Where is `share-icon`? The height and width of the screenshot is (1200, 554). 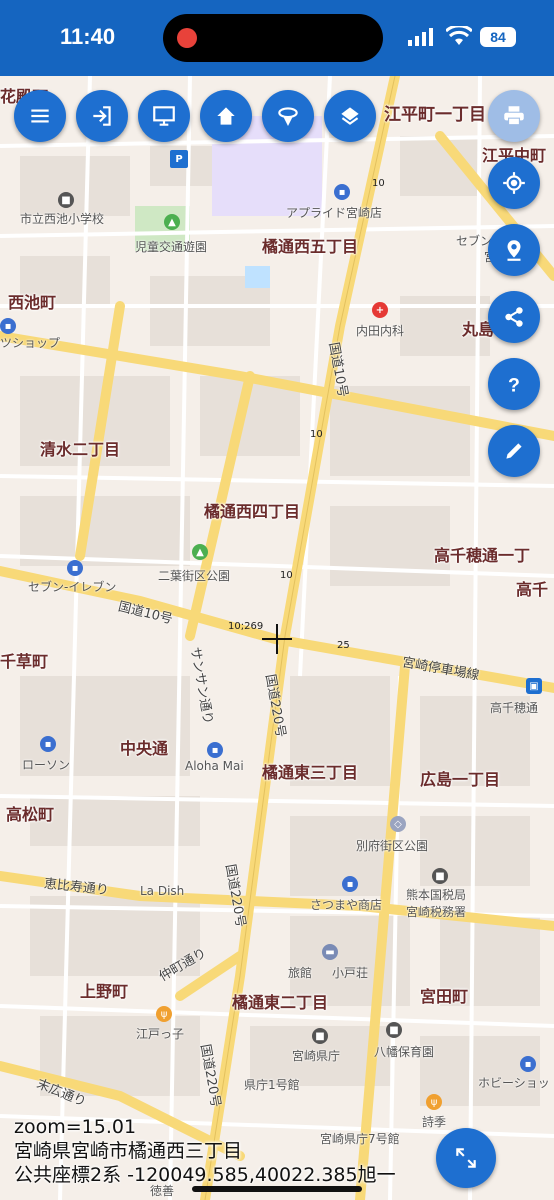 share-icon is located at coordinates (514, 317).